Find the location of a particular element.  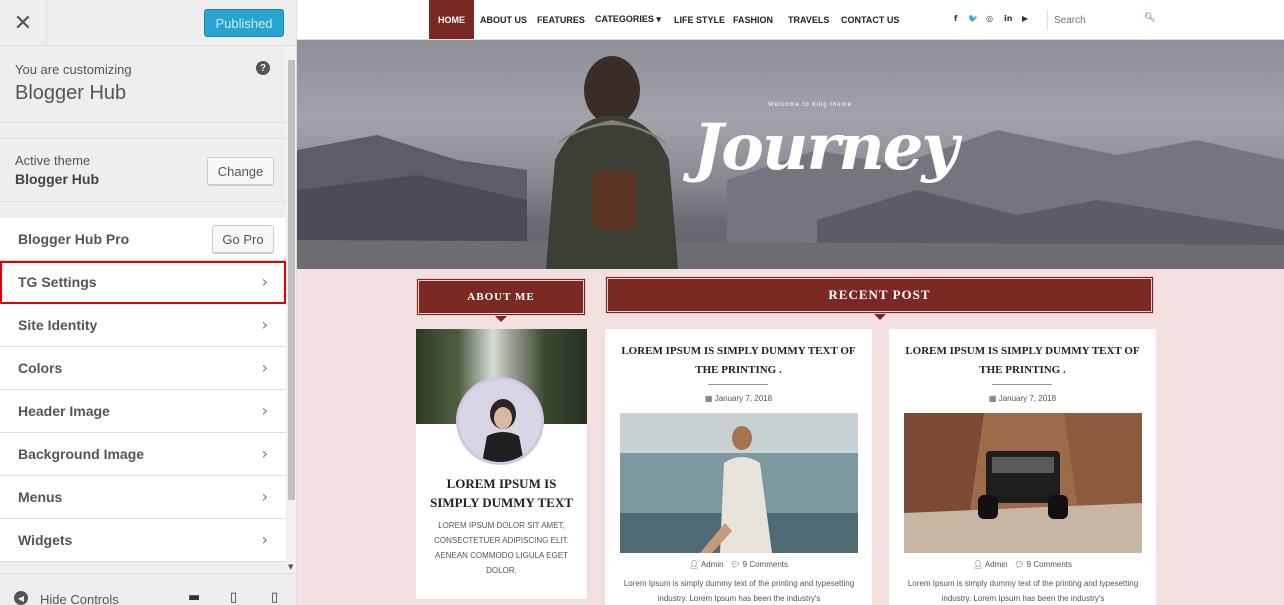

desktop-preview-icon: ▬ is located at coordinates (196, 597).